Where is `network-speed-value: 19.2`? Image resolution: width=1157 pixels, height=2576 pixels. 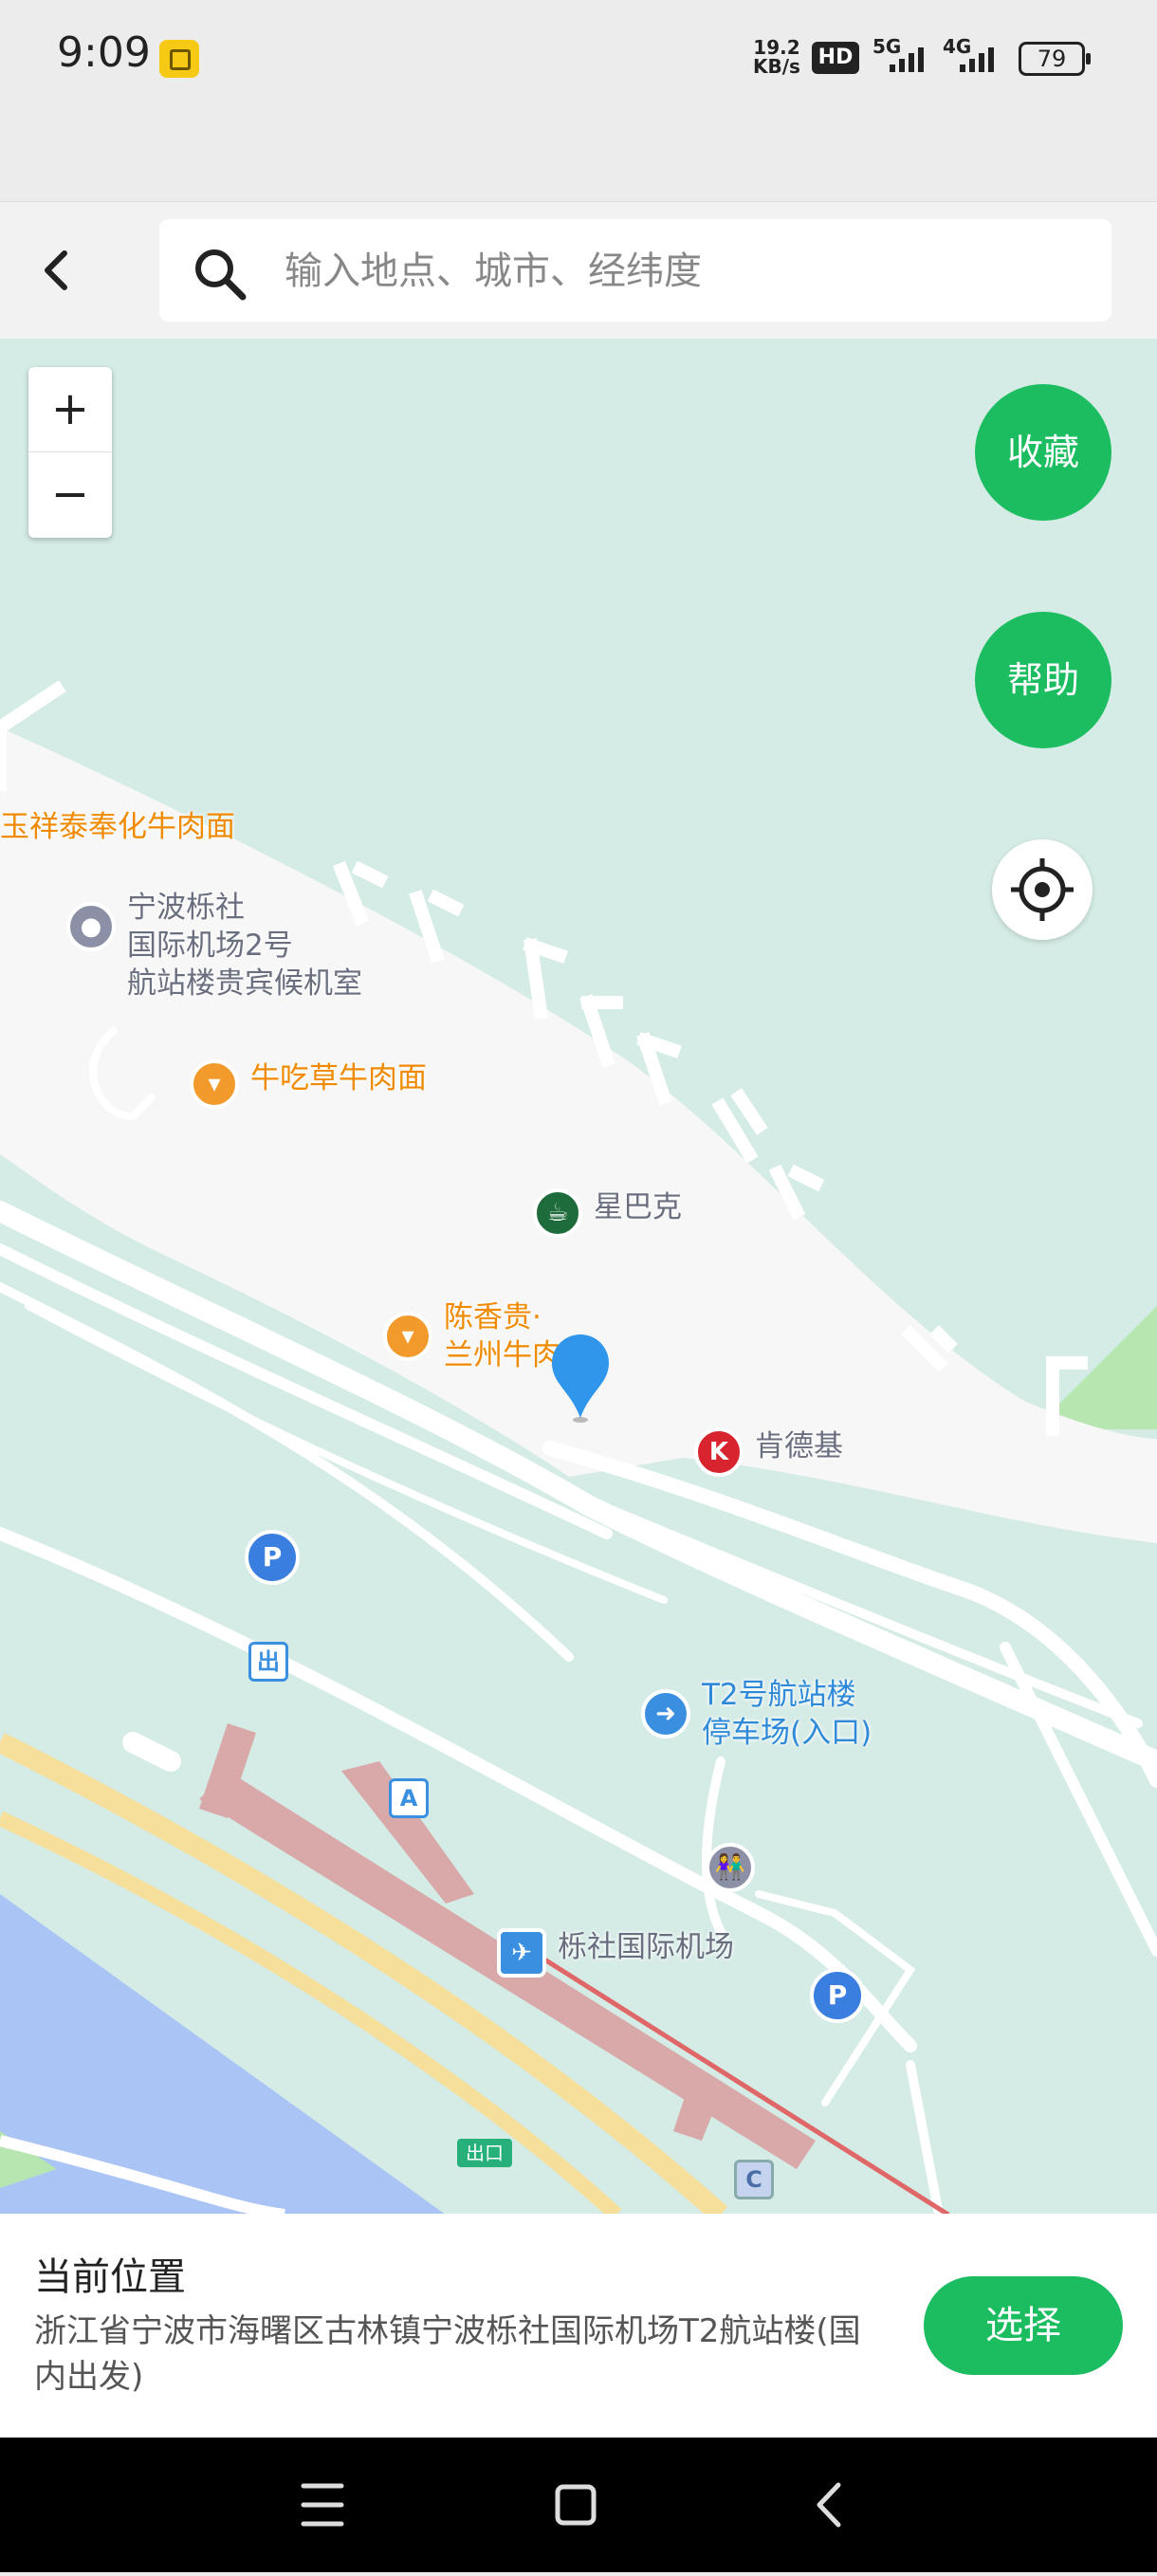
network-speed-value: 19.2 is located at coordinates (776, 47).